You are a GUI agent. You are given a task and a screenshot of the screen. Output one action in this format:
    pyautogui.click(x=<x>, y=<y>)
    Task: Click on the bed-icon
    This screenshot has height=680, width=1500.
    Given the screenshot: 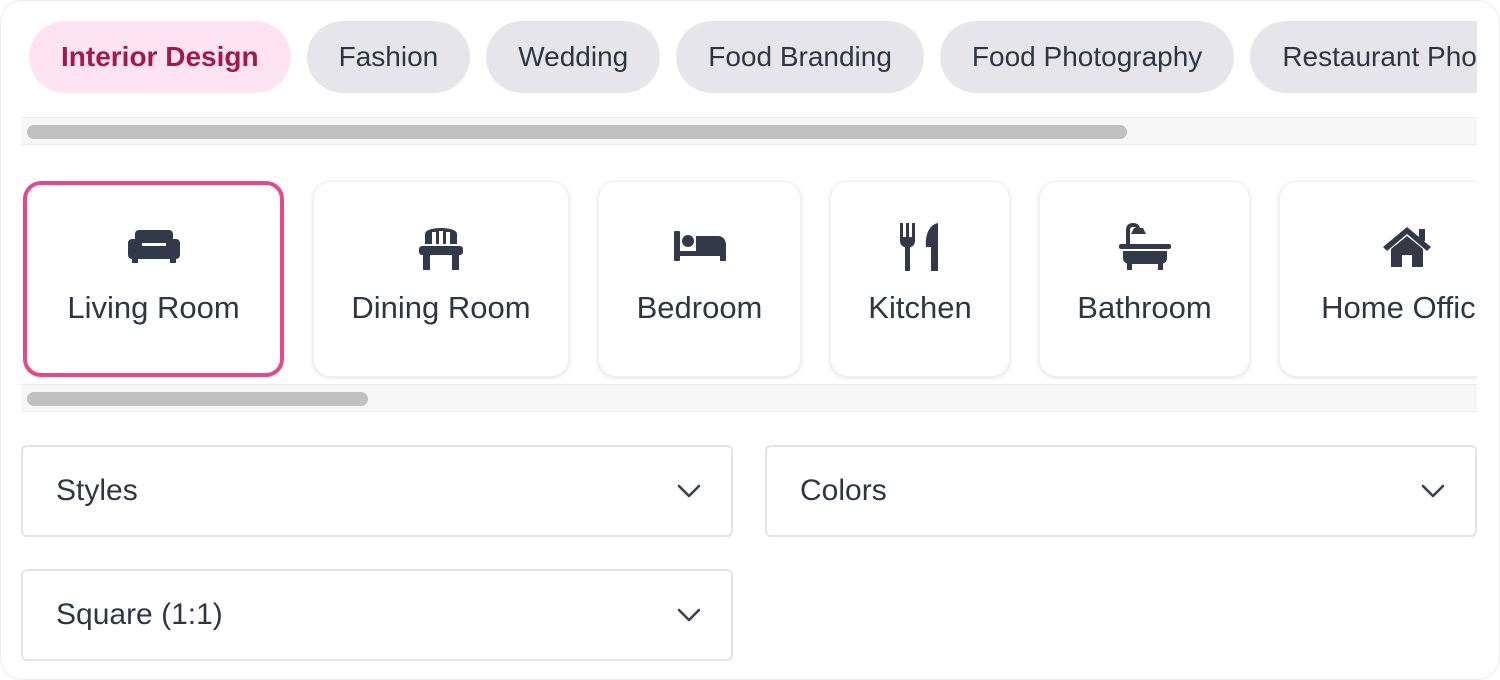 What is the action you would take?
    pyautogui.click(x=700, y=246)
    